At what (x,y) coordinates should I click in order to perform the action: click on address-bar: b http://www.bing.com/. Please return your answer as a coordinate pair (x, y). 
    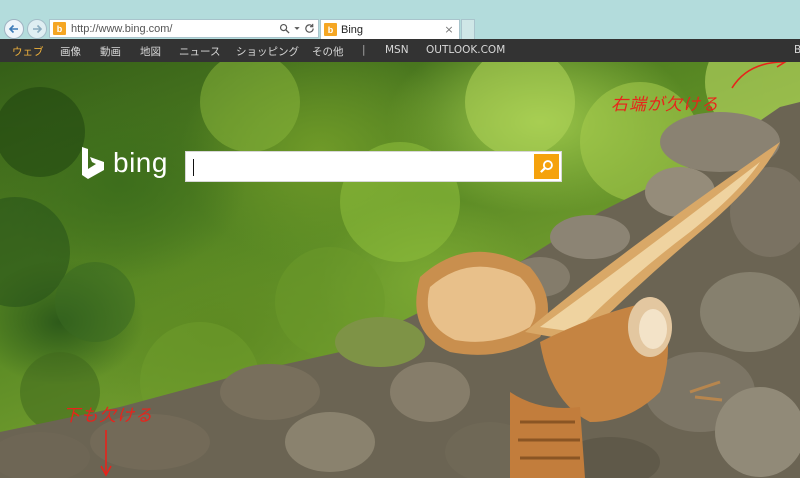
    Looking at the image, I should click on (184, 28).